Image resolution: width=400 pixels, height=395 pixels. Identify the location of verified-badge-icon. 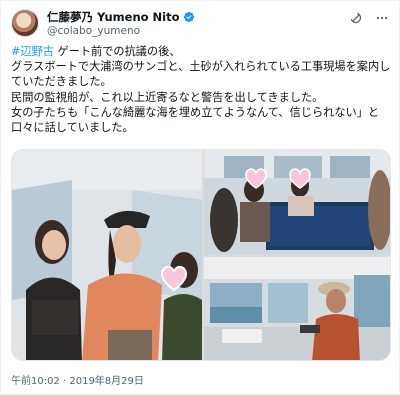
(188, 17).